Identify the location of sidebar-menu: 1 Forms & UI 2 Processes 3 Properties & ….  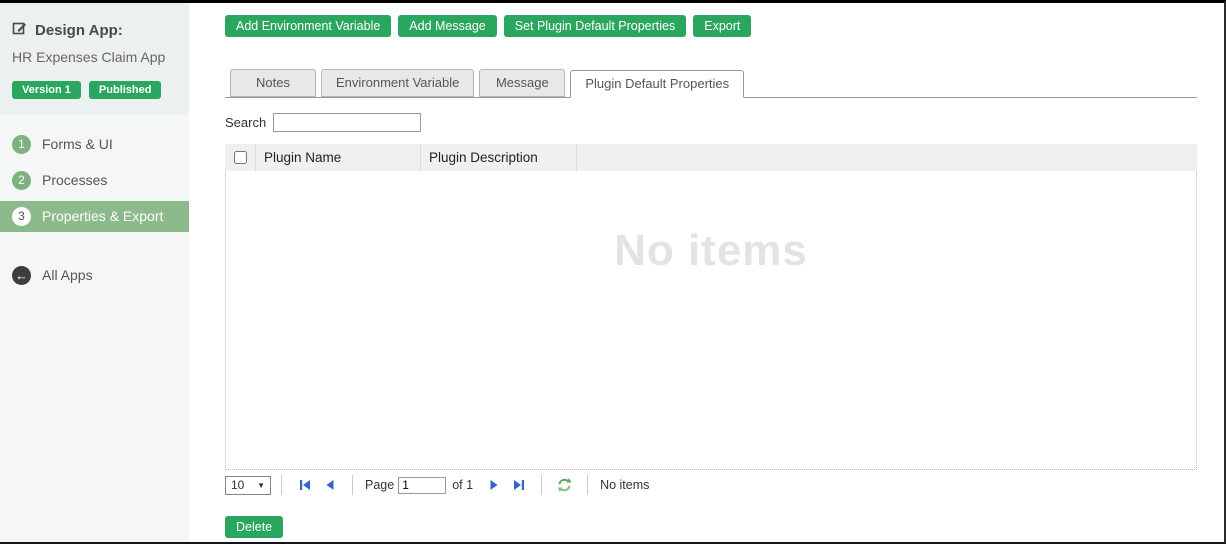
(94, 180).